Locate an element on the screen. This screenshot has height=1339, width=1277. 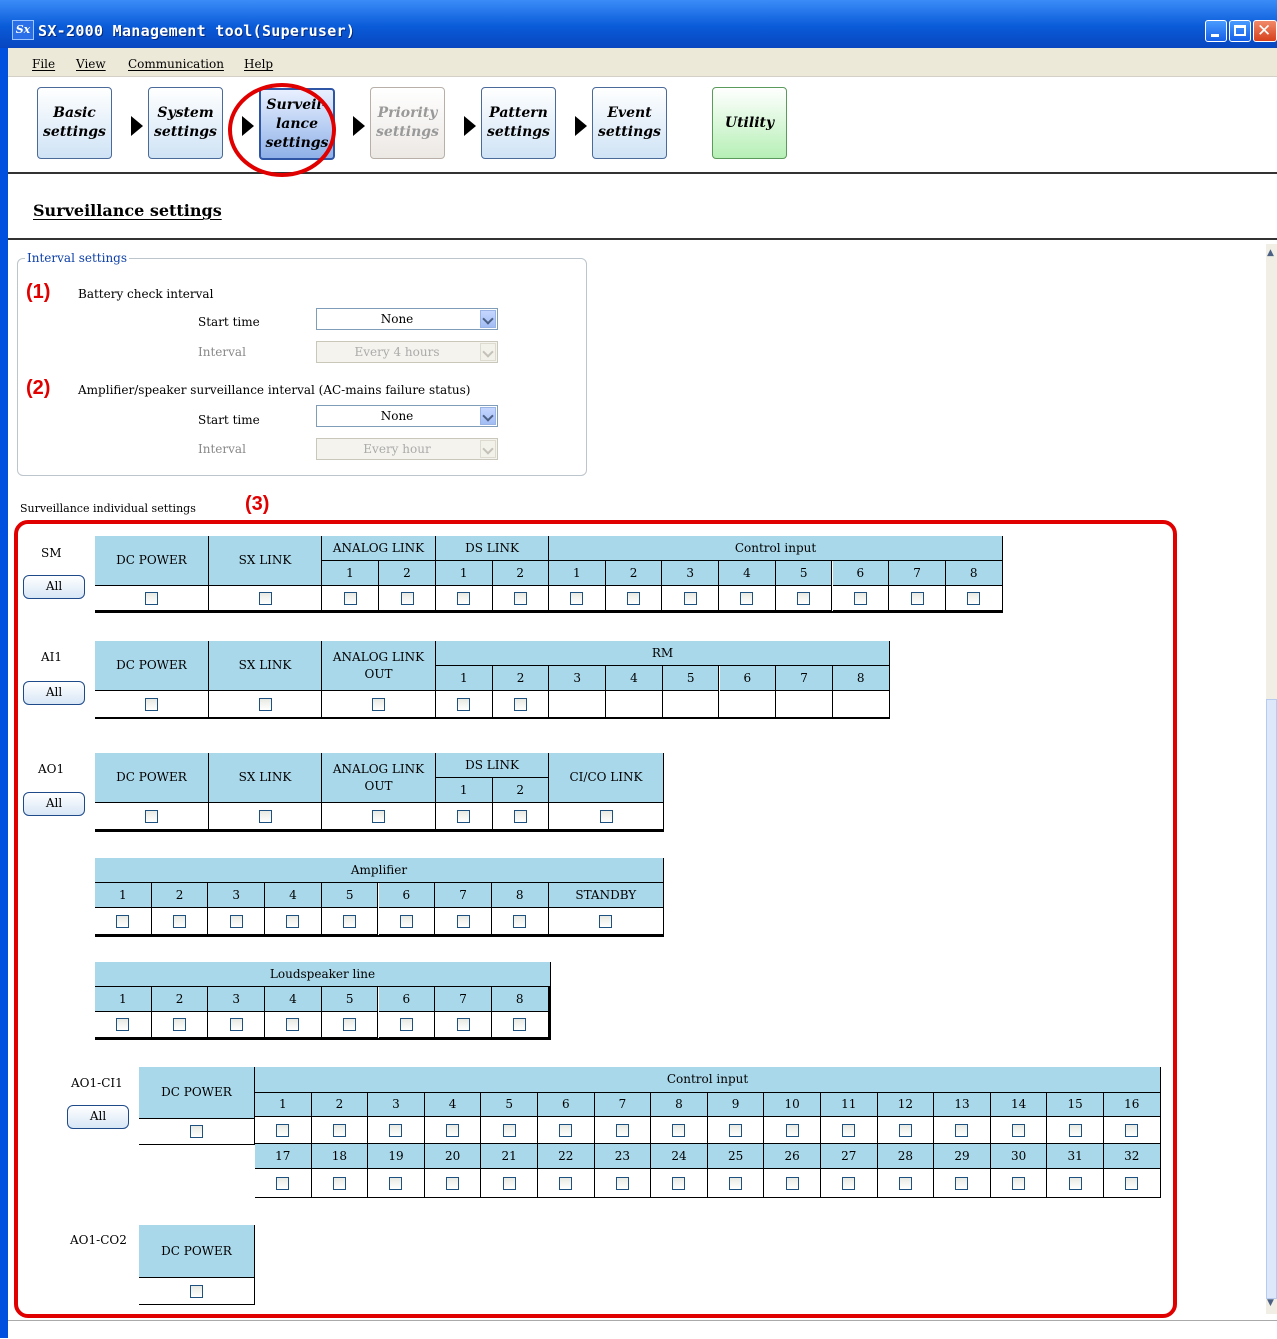
scroll-up-icon: ▲ is located at coordinates (1270, 253).